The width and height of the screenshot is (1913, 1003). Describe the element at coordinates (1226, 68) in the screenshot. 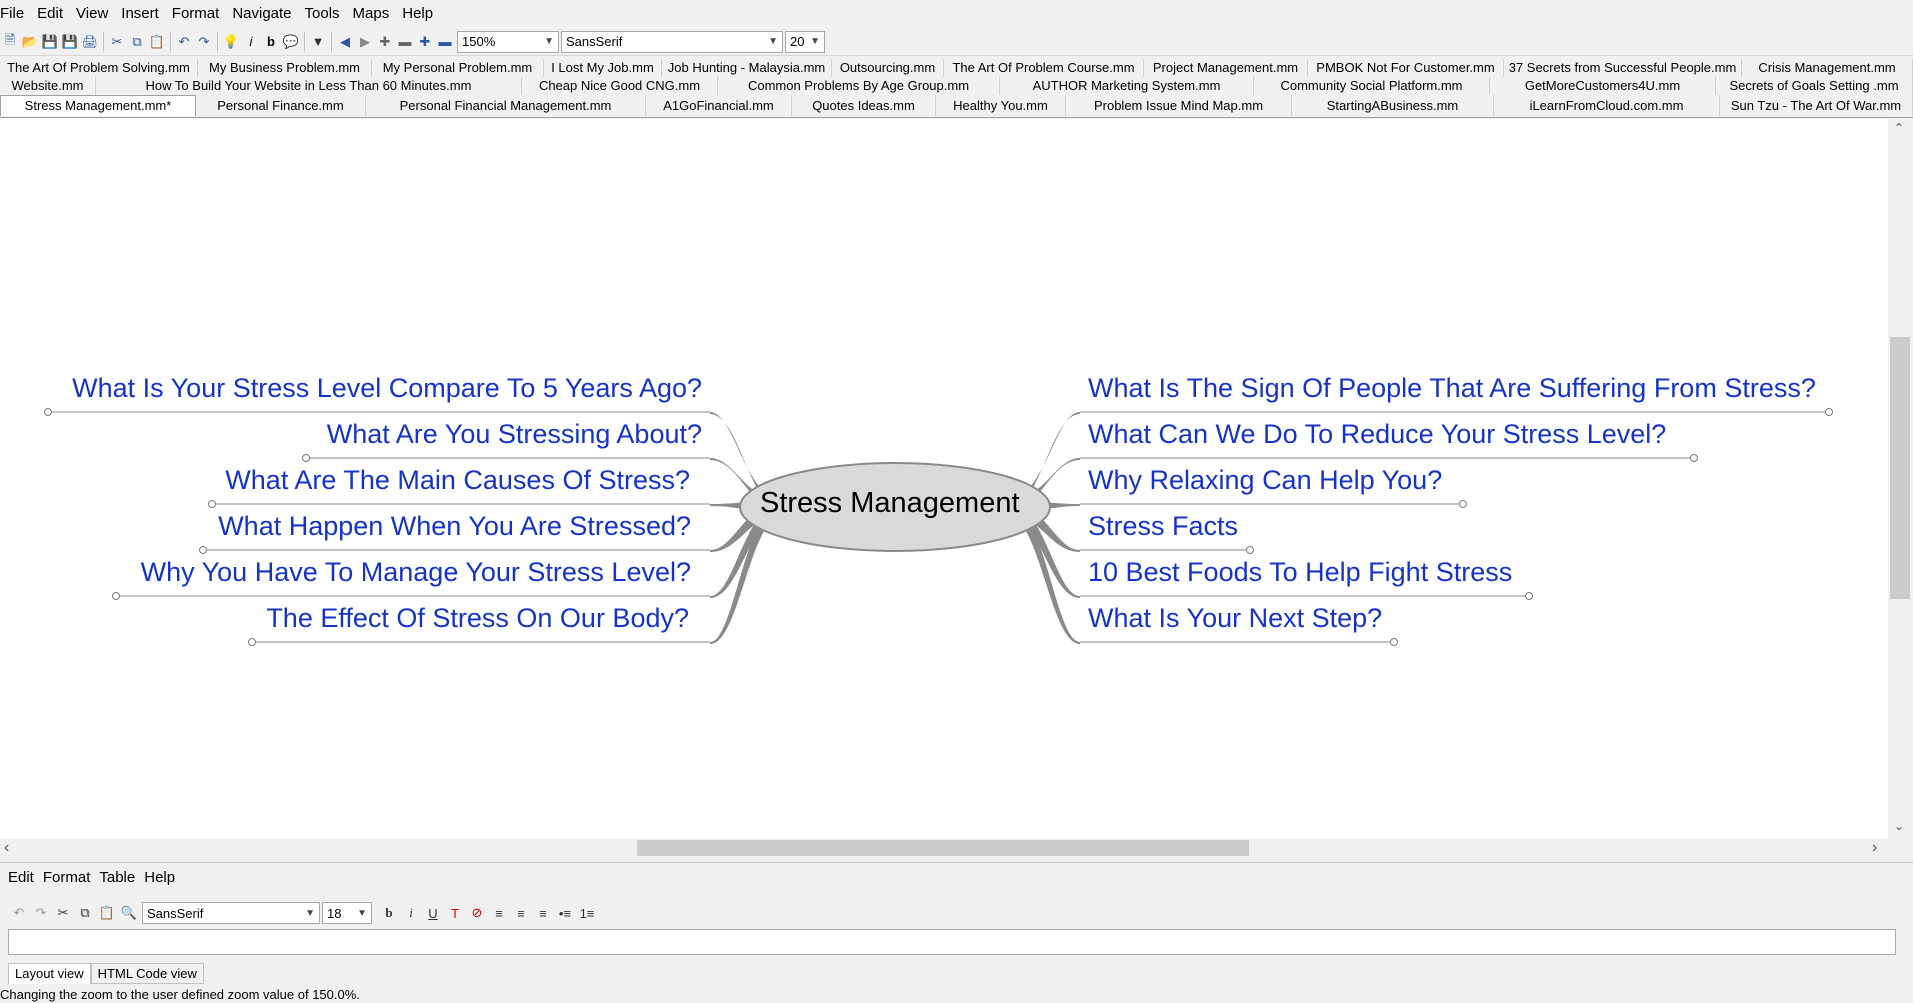

I see `tab-map: Project Management.mm` at that location.